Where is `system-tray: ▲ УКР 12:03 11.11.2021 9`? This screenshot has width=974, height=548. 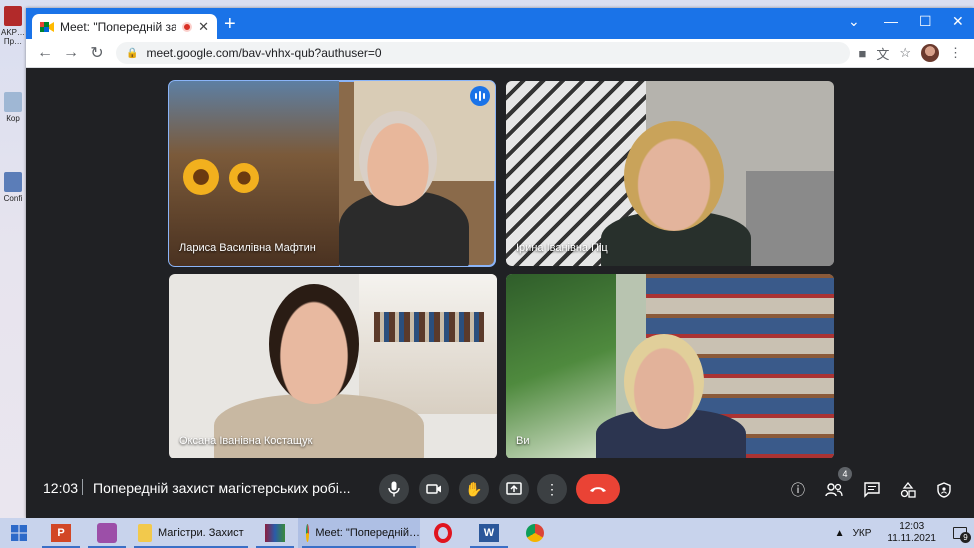 system-tray: ▲ УКР 12:03 11.11.2021 9 is located at coordinates (904, 533).